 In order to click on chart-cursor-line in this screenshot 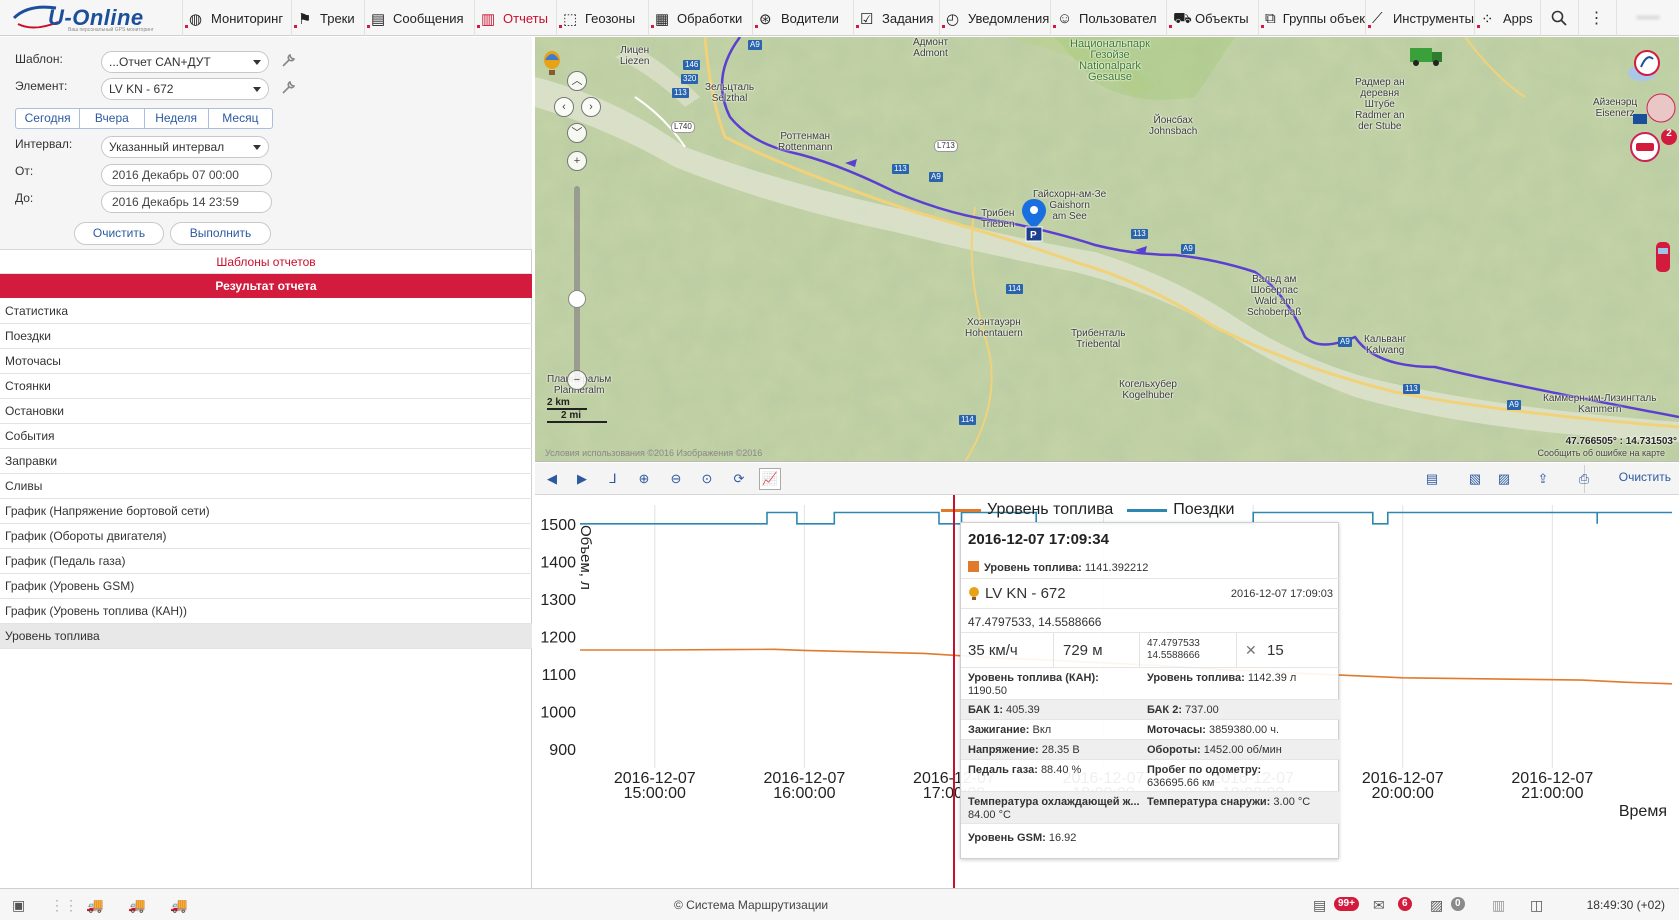, I will do `click(954, 691)`.